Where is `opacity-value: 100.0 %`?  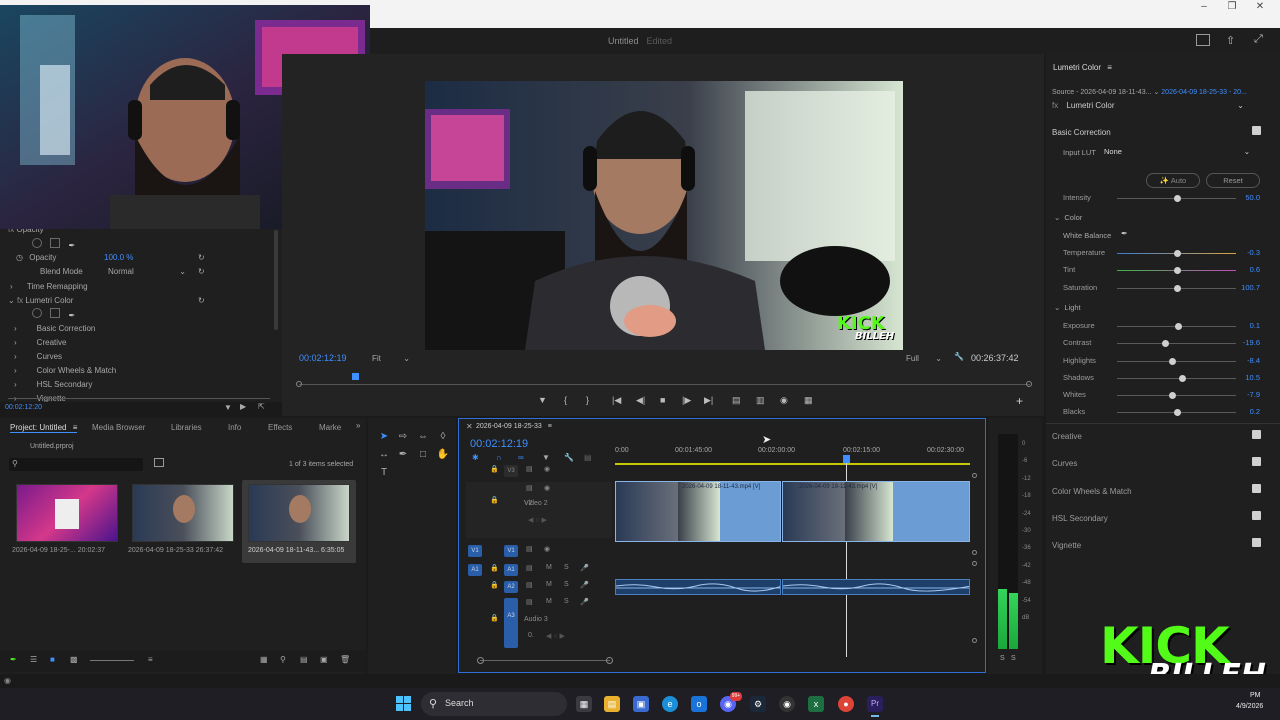 opacity-value: 100.0 % is located at coordinates (118, 257).